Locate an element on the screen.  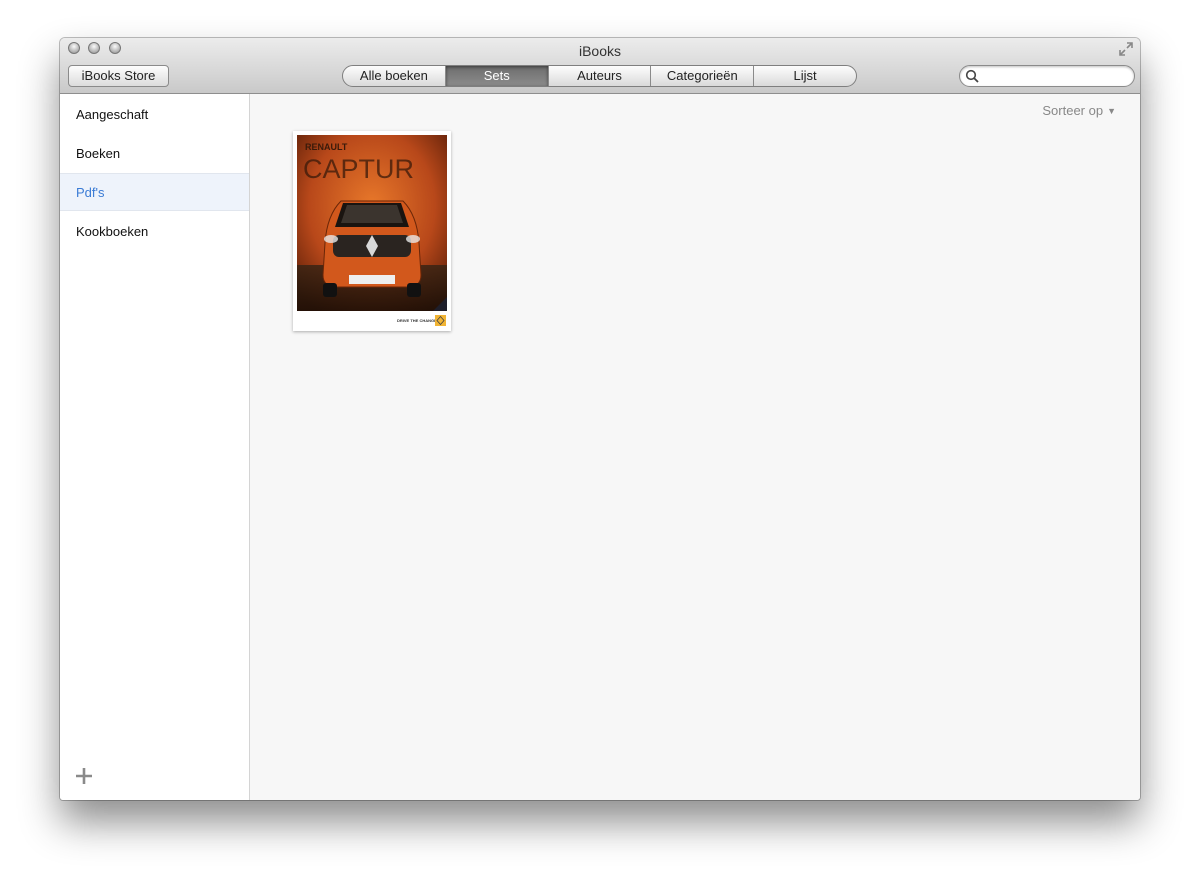
search-input is located at coordinates (1056, 77).